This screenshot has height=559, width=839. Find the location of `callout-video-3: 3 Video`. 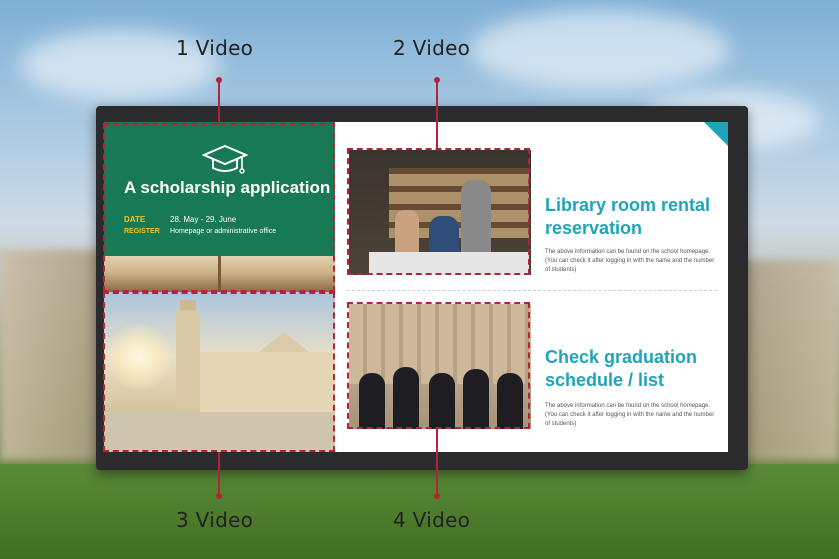

callout-video-3: 3 Video is located at coordinates (215, 520).